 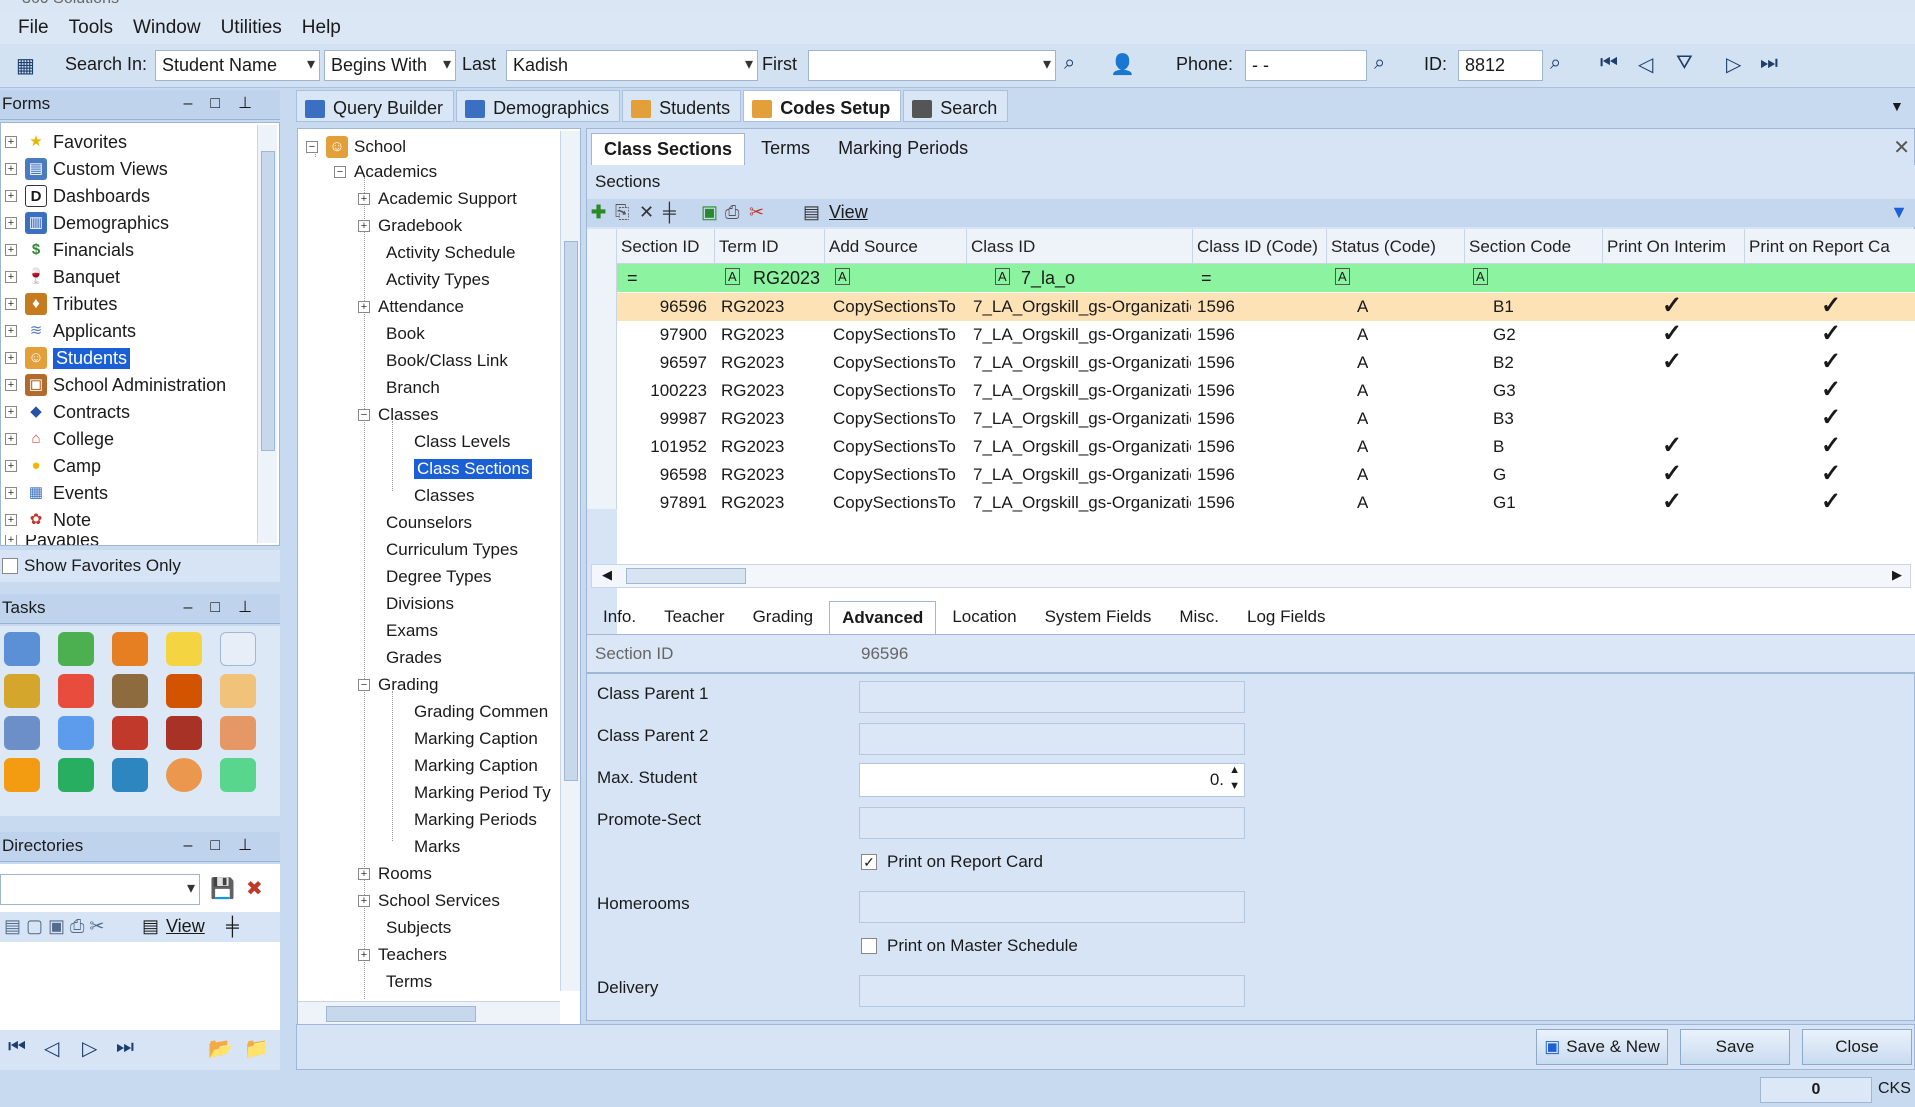 I want to click on add-row-icon: ✚, so click(x=598, y=212).